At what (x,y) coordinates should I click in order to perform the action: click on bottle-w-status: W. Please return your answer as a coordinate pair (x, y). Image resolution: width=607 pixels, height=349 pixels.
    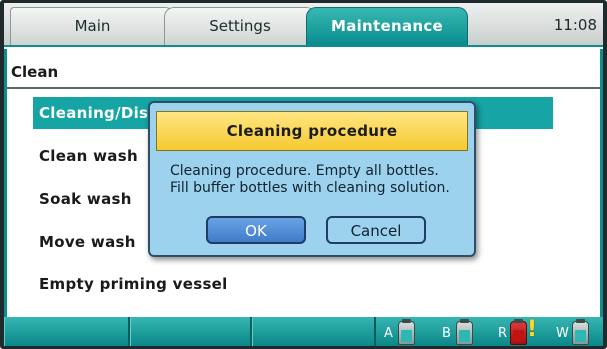
    Looking at the image, I should click on (578, 331).